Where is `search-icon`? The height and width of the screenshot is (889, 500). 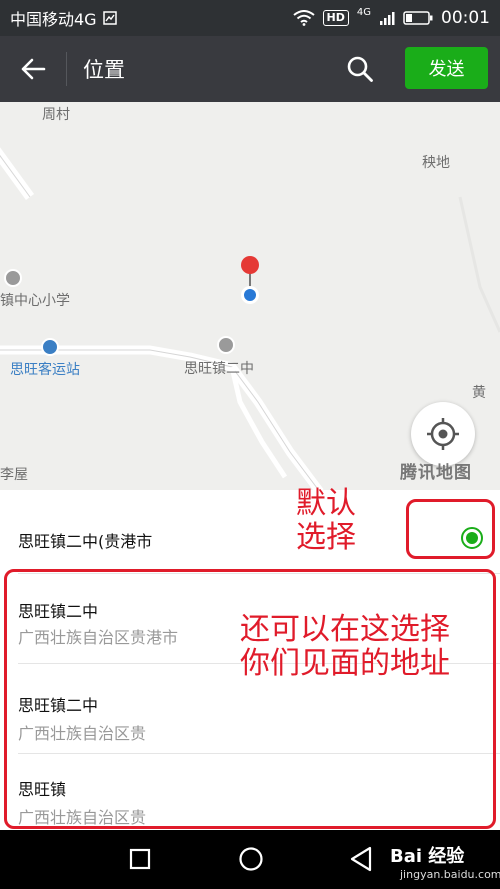 search-icon is located at coordinates (360, 69).